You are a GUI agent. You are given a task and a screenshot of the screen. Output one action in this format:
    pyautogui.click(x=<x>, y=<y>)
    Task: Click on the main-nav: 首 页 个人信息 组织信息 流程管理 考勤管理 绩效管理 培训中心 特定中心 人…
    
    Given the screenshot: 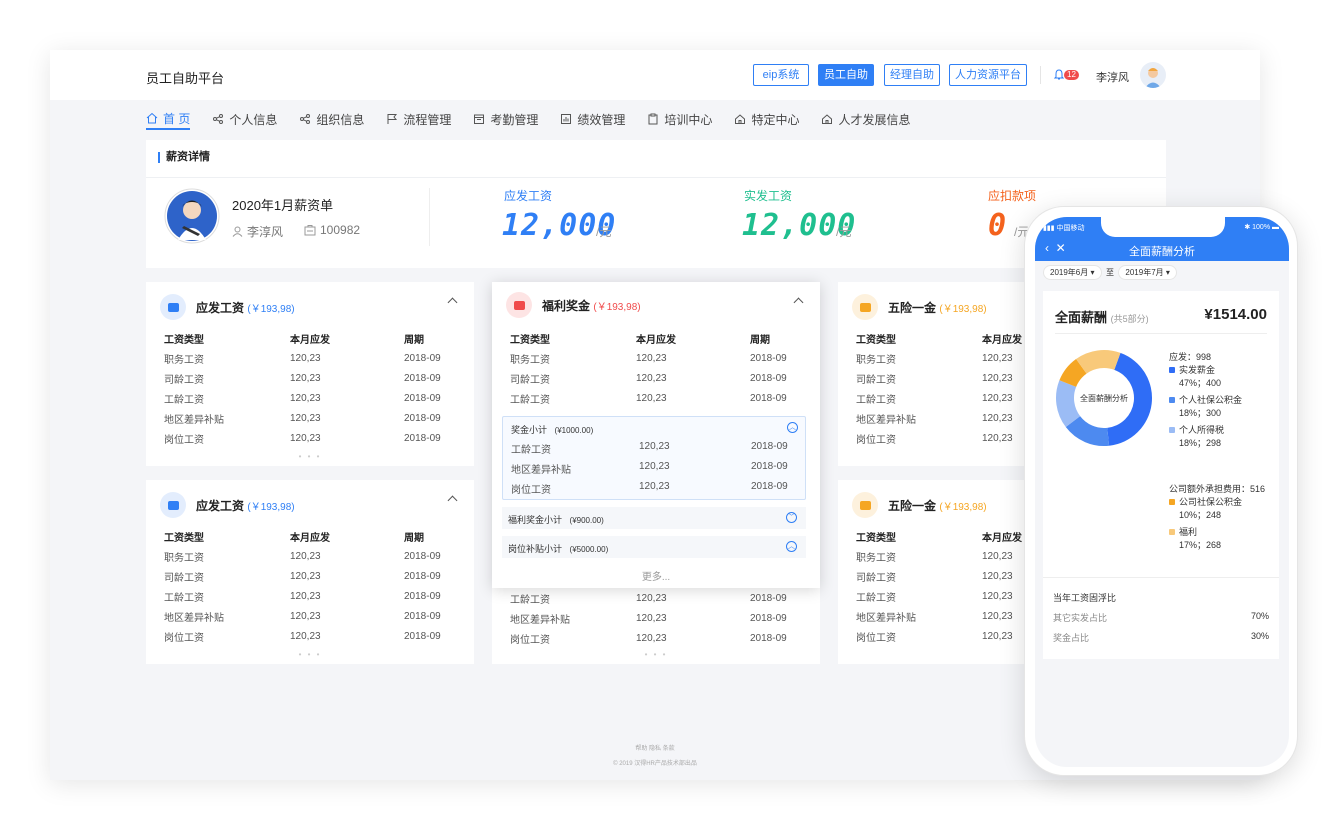 What is the action you would take?
    pyautogui.click(x=539, y=120)
    